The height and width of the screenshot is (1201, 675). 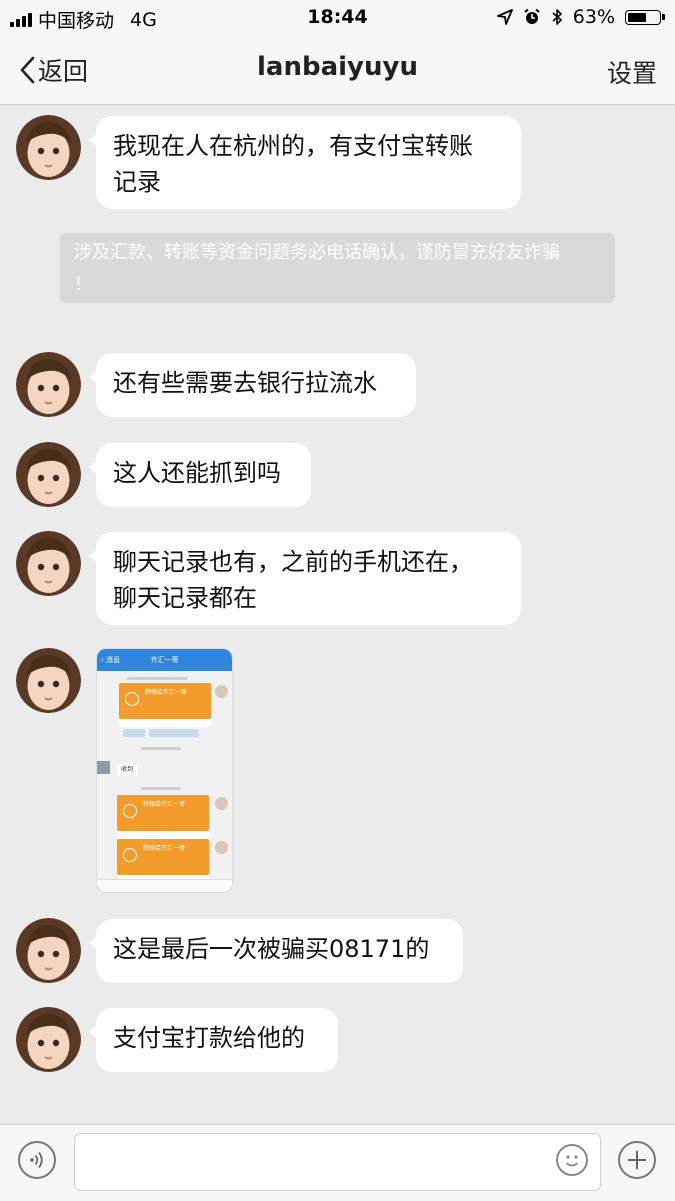 What do you see at coordinates (209, 1038) in the screenshot?
I see `message-text: 支付宝打款给他的` at bounding box center [209, 1038].